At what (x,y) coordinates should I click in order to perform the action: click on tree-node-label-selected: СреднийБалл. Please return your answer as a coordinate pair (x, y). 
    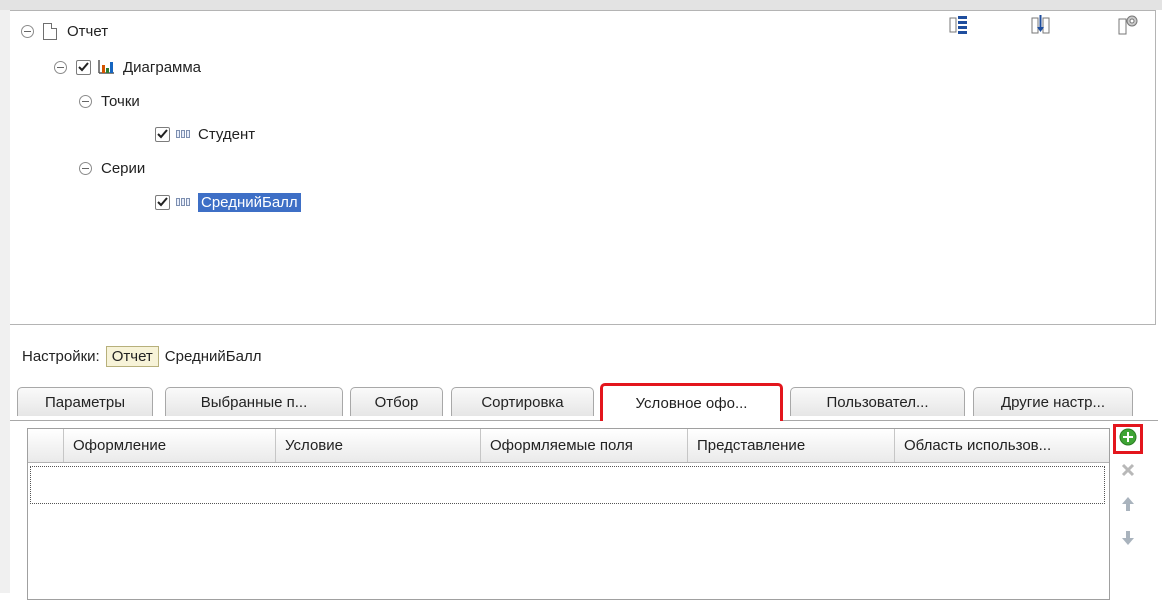
    Looking at the image, I should click on (249, 202).